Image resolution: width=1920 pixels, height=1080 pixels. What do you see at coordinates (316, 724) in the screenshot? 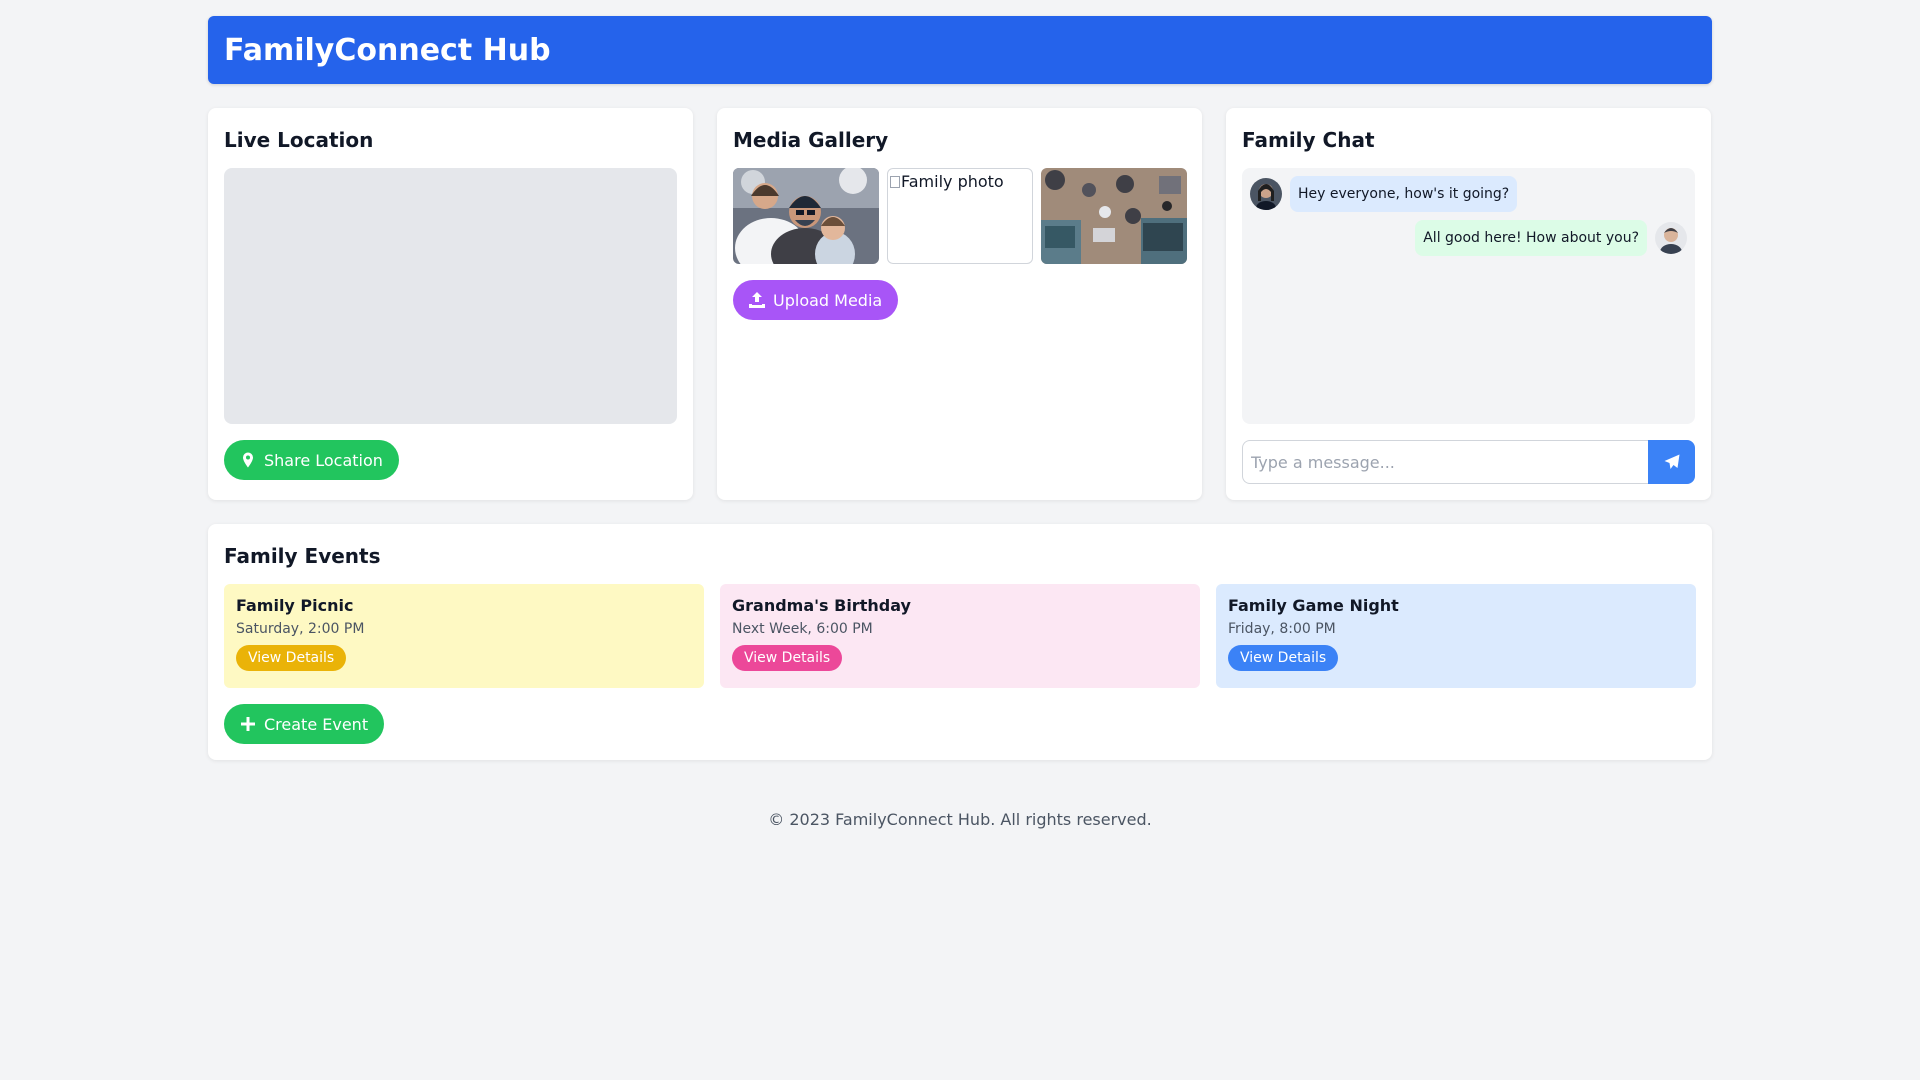
I see `create-event-label: Create Event` at bounding box center [316, 724].